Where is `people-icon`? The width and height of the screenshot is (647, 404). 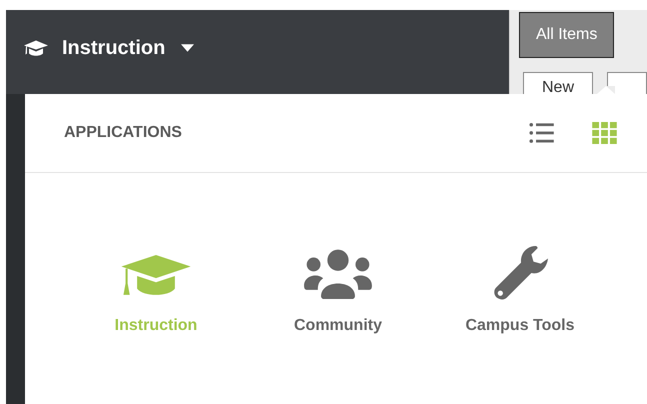
people-icon is located at coordinates (338, 274).